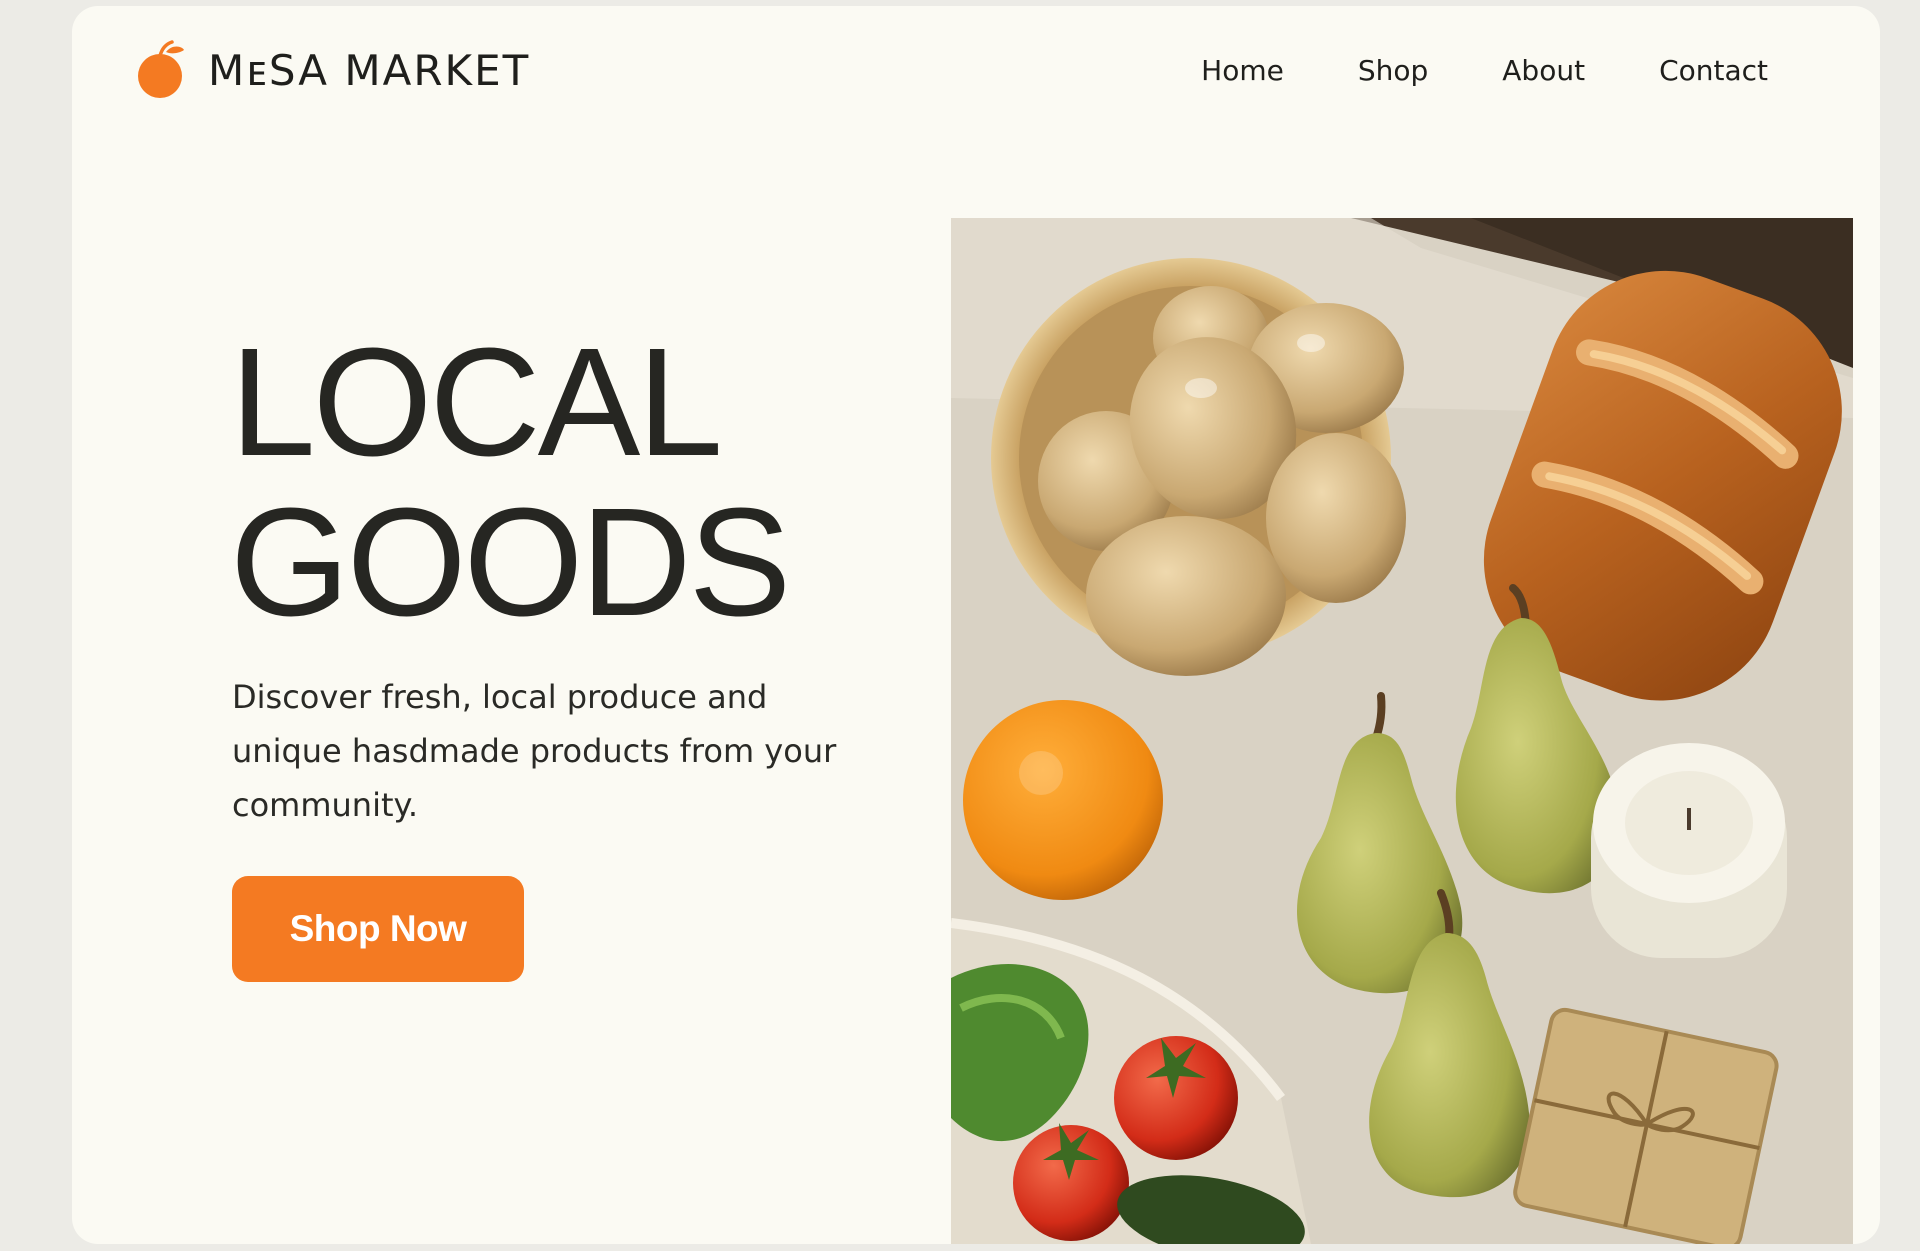 Image resolution: width=1920 pixels, height=1251 pixels. I want to click on nav-home-link: Home, so click(1242, 70).